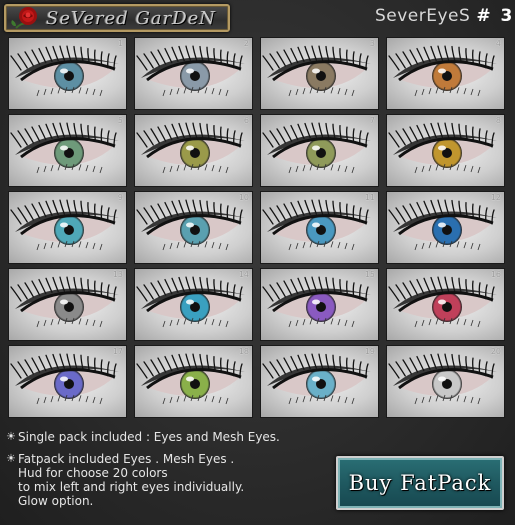 The image size is (515, 525). I want to click on note-line: to mix left and right eyes individually., so click(131, 487).